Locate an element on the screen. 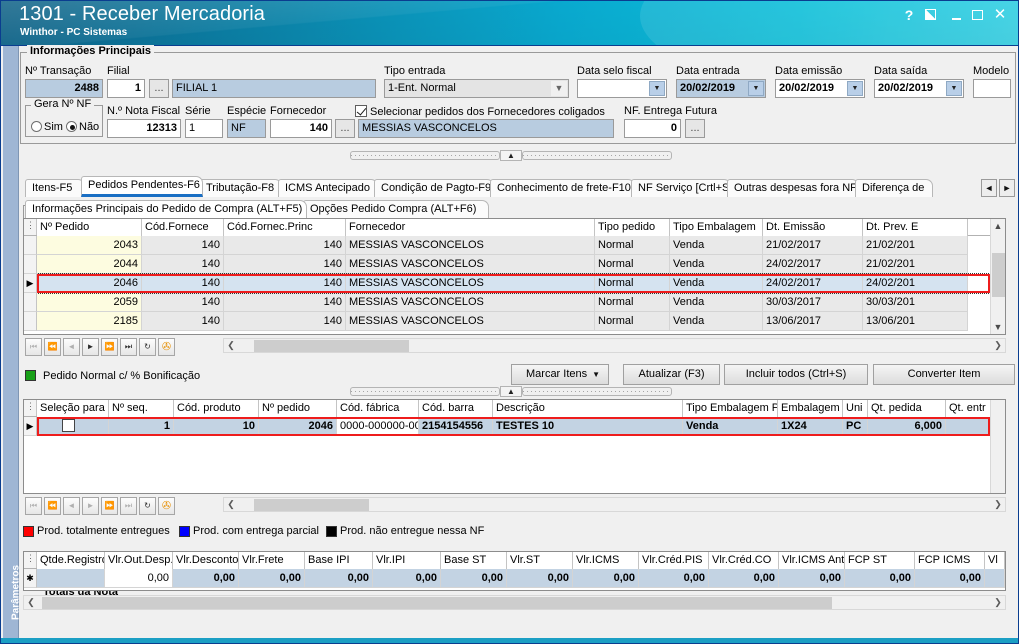 The height and width of the screenshot is (644, 1019). items-hscroll-thumb is located at coordinates (311, 505).